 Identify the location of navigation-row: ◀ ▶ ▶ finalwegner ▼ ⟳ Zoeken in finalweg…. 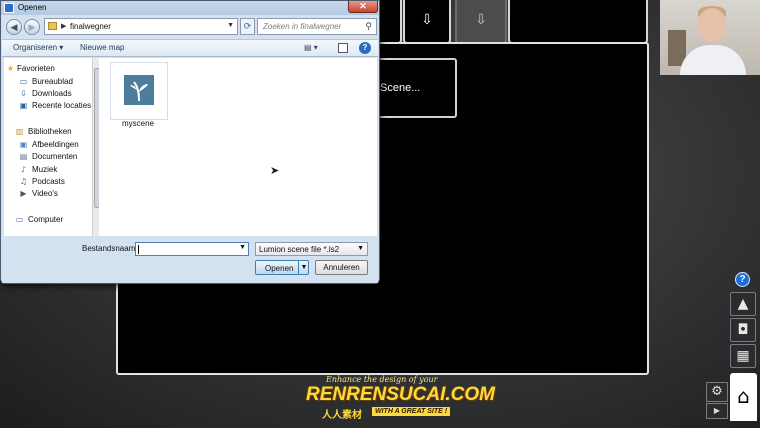
(190, 27).